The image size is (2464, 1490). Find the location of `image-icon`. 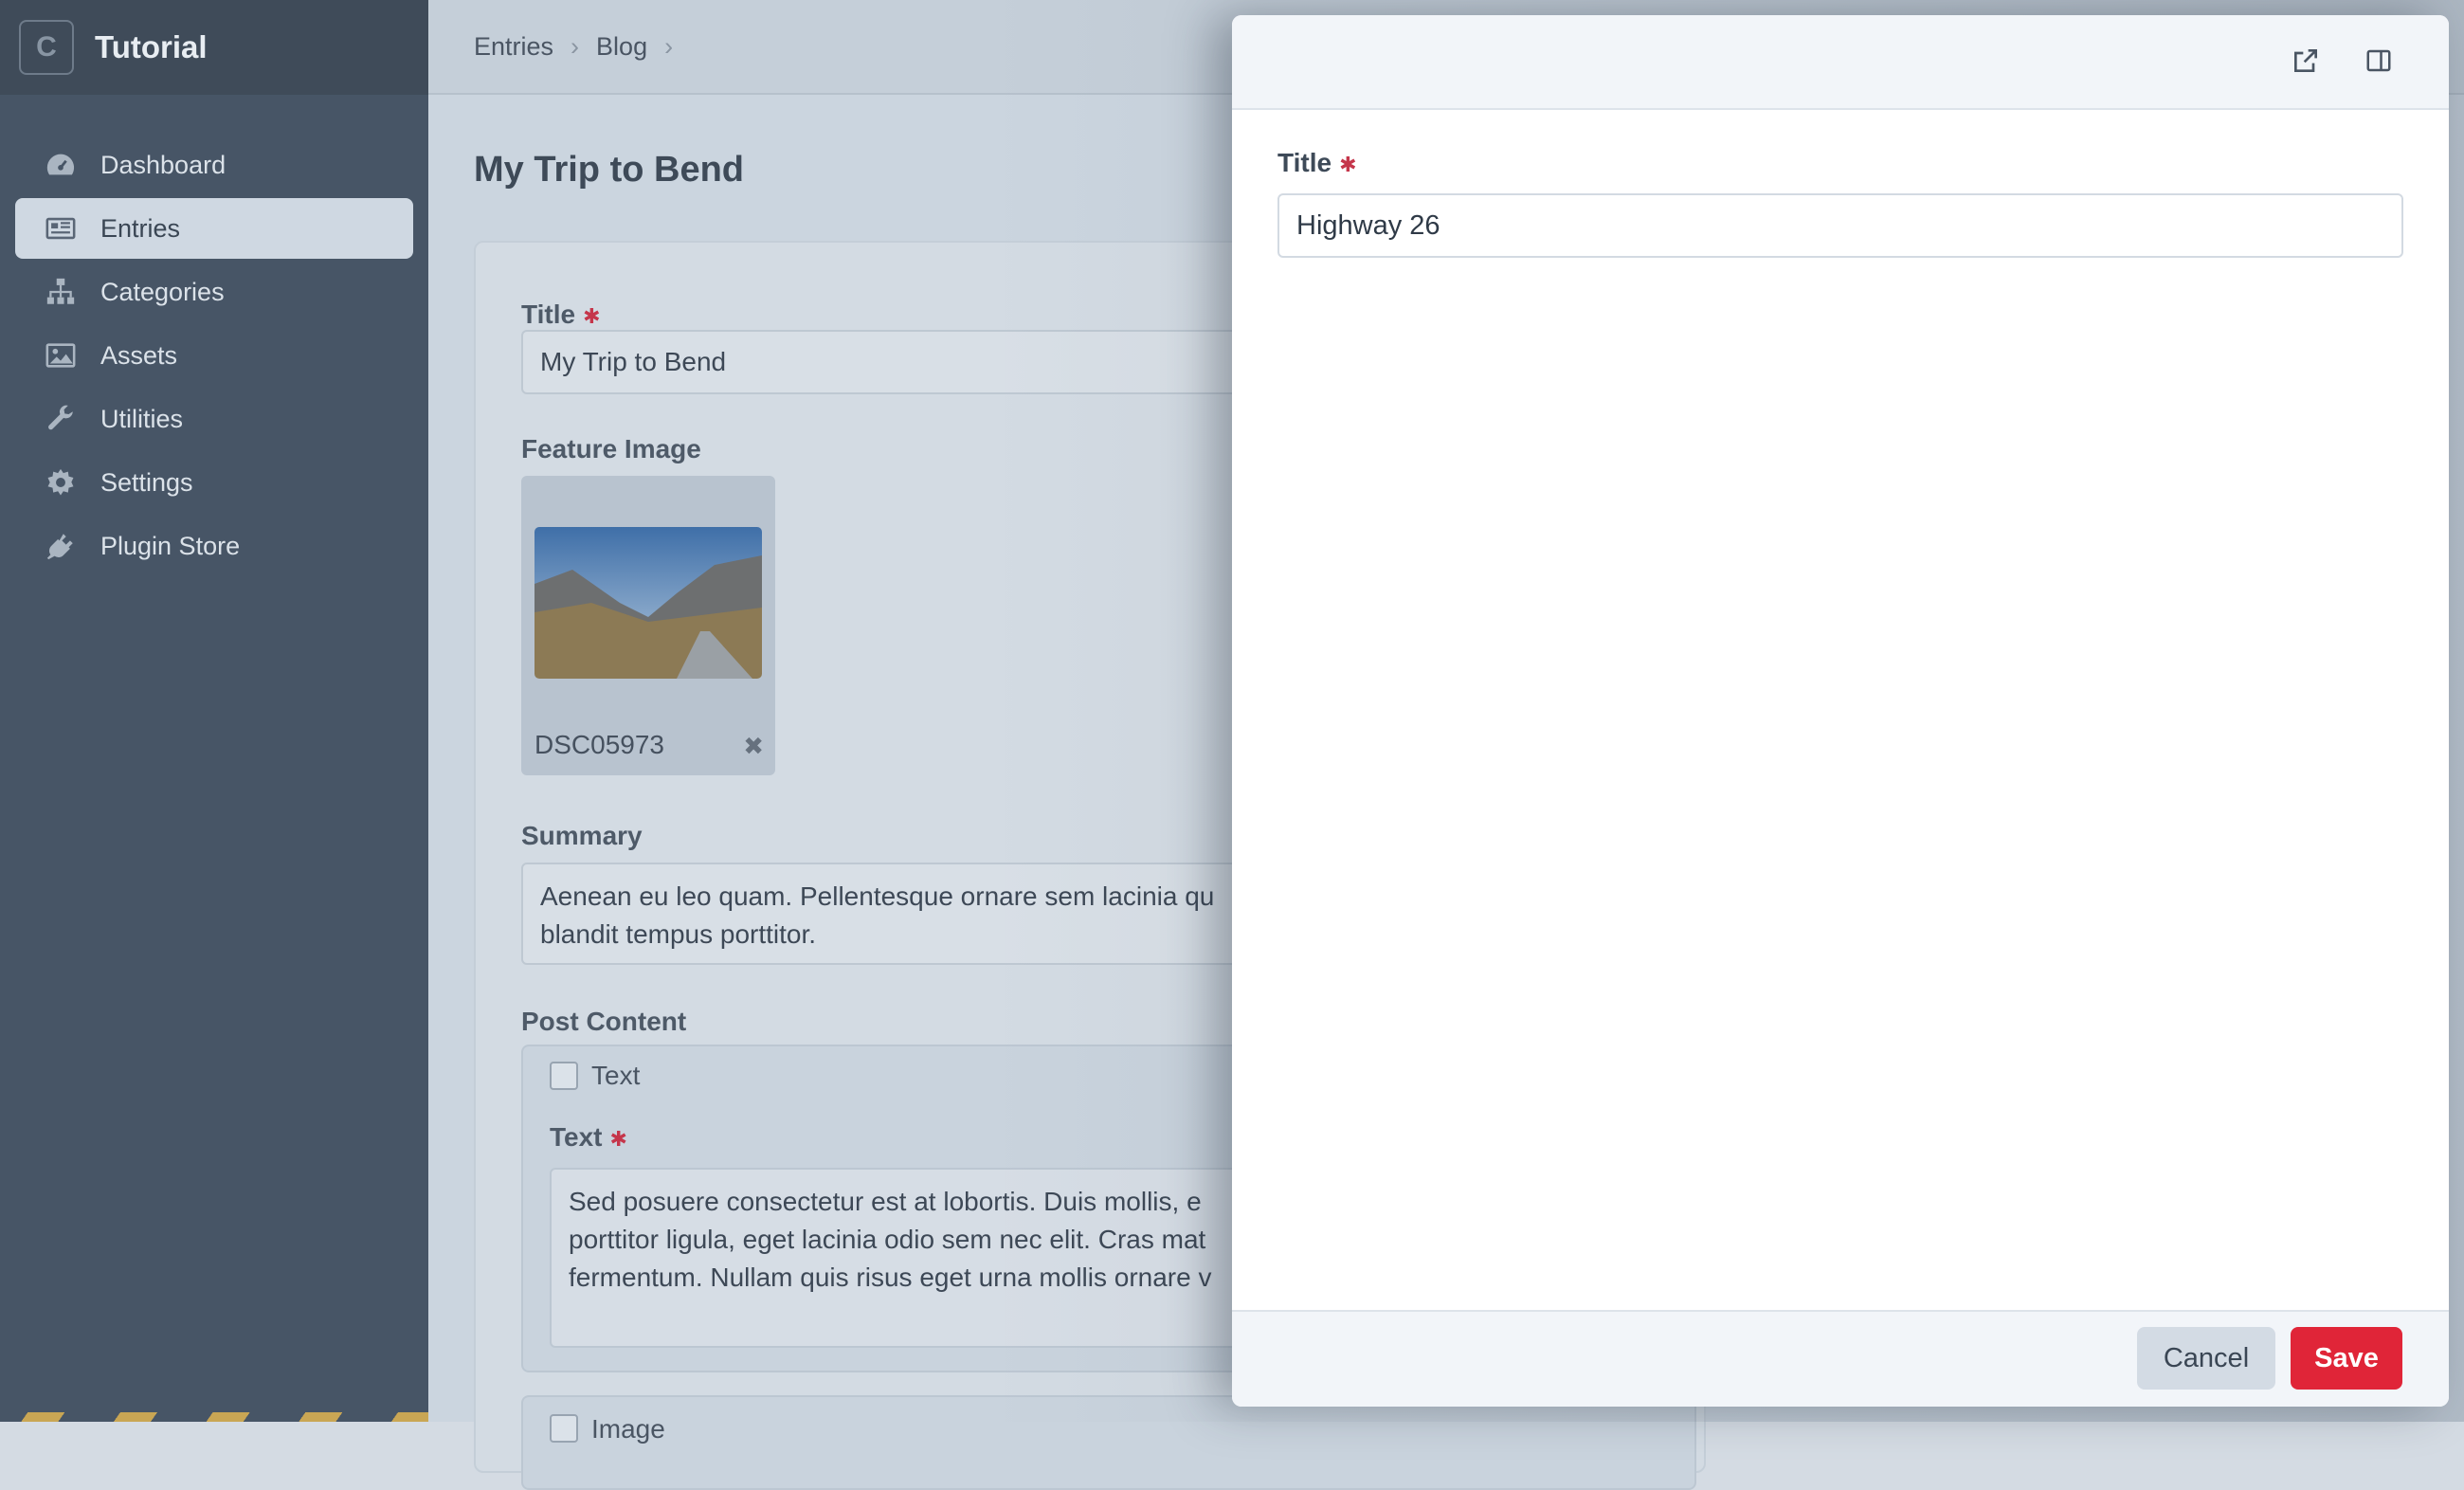

image-icon is located at coordinates (61, 355).